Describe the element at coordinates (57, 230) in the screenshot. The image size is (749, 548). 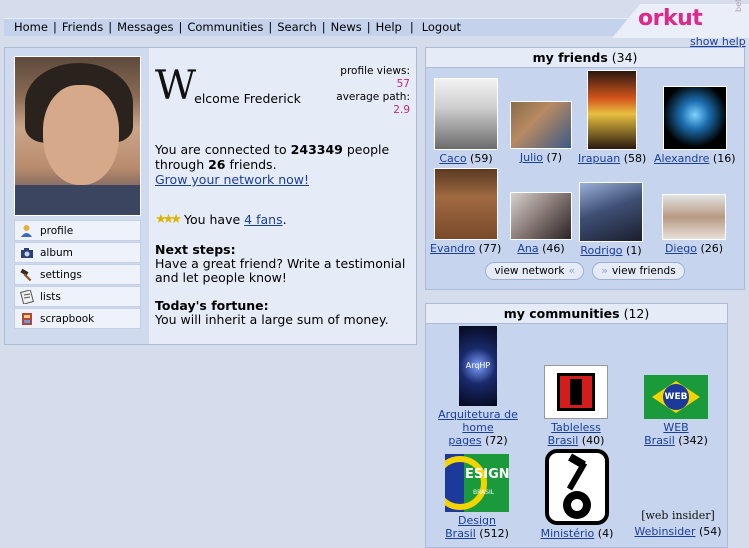
I see `menu-label: profile` at that location.